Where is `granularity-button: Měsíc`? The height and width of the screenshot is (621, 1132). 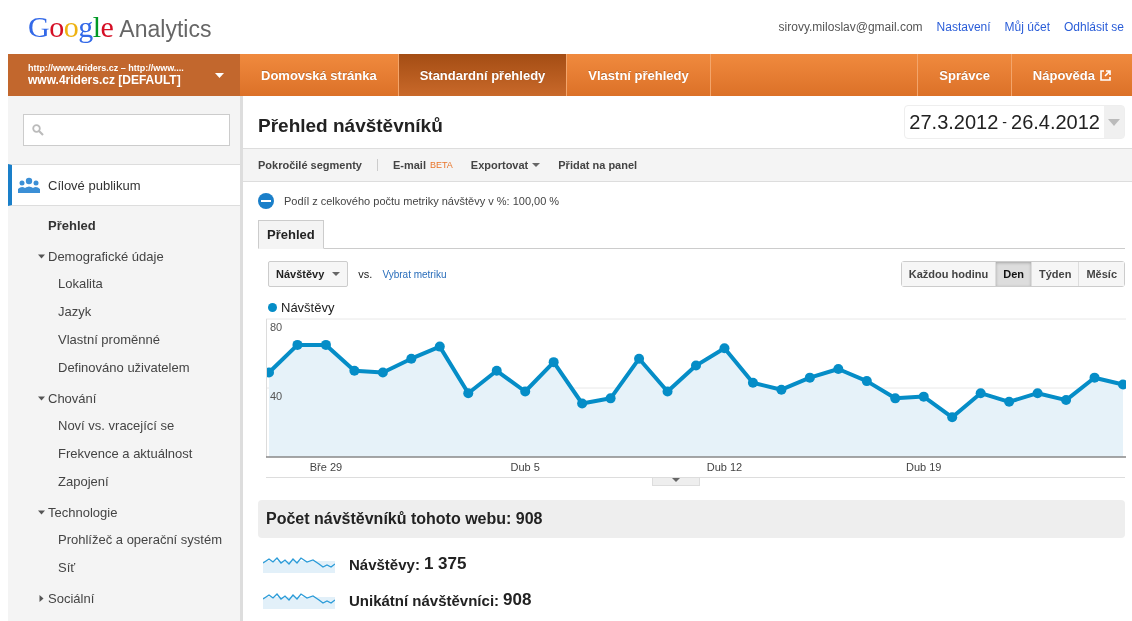 granularity-button: Měsíc is located at coordinates (1101, 274).